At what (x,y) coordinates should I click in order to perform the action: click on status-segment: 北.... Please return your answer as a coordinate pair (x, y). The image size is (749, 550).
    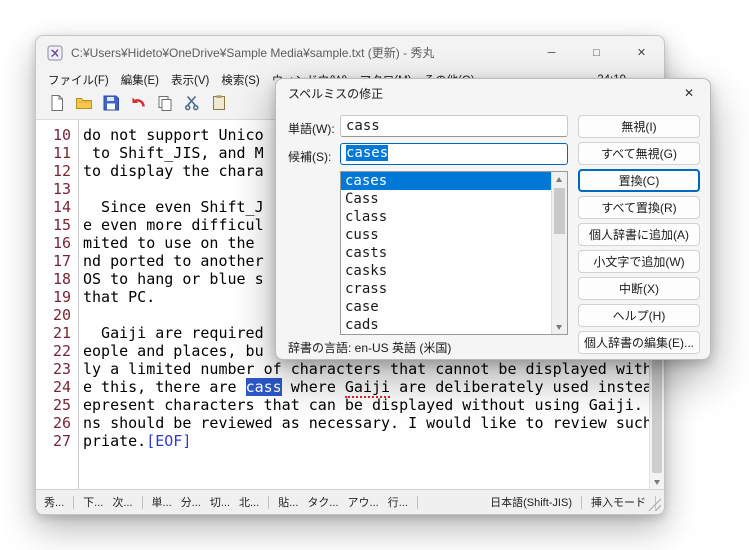
    Looking at the image, I should click on (249, 502).